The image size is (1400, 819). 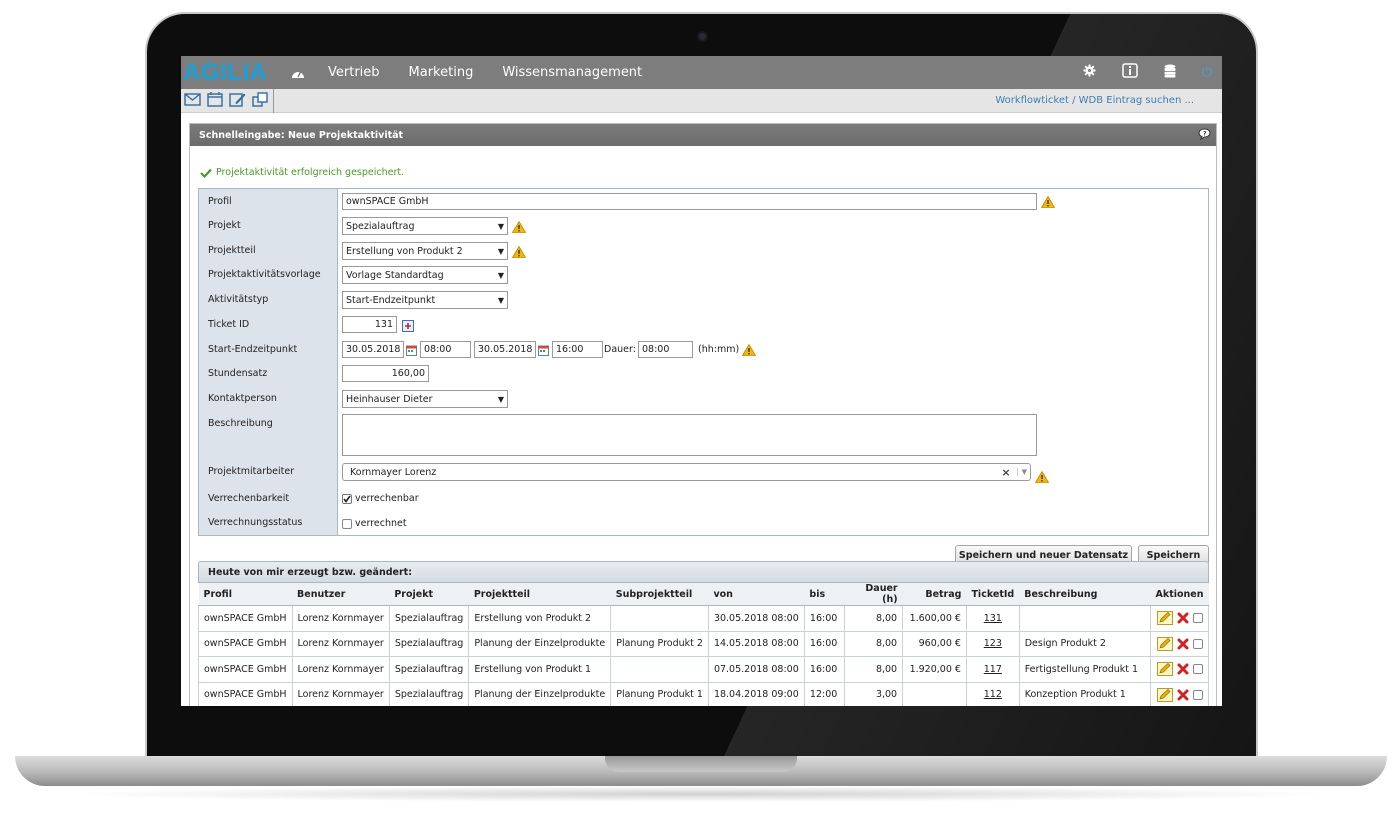 I want to click on verrechenbar-checkbox-row: verrechenbar, so click(x=380, y=498).